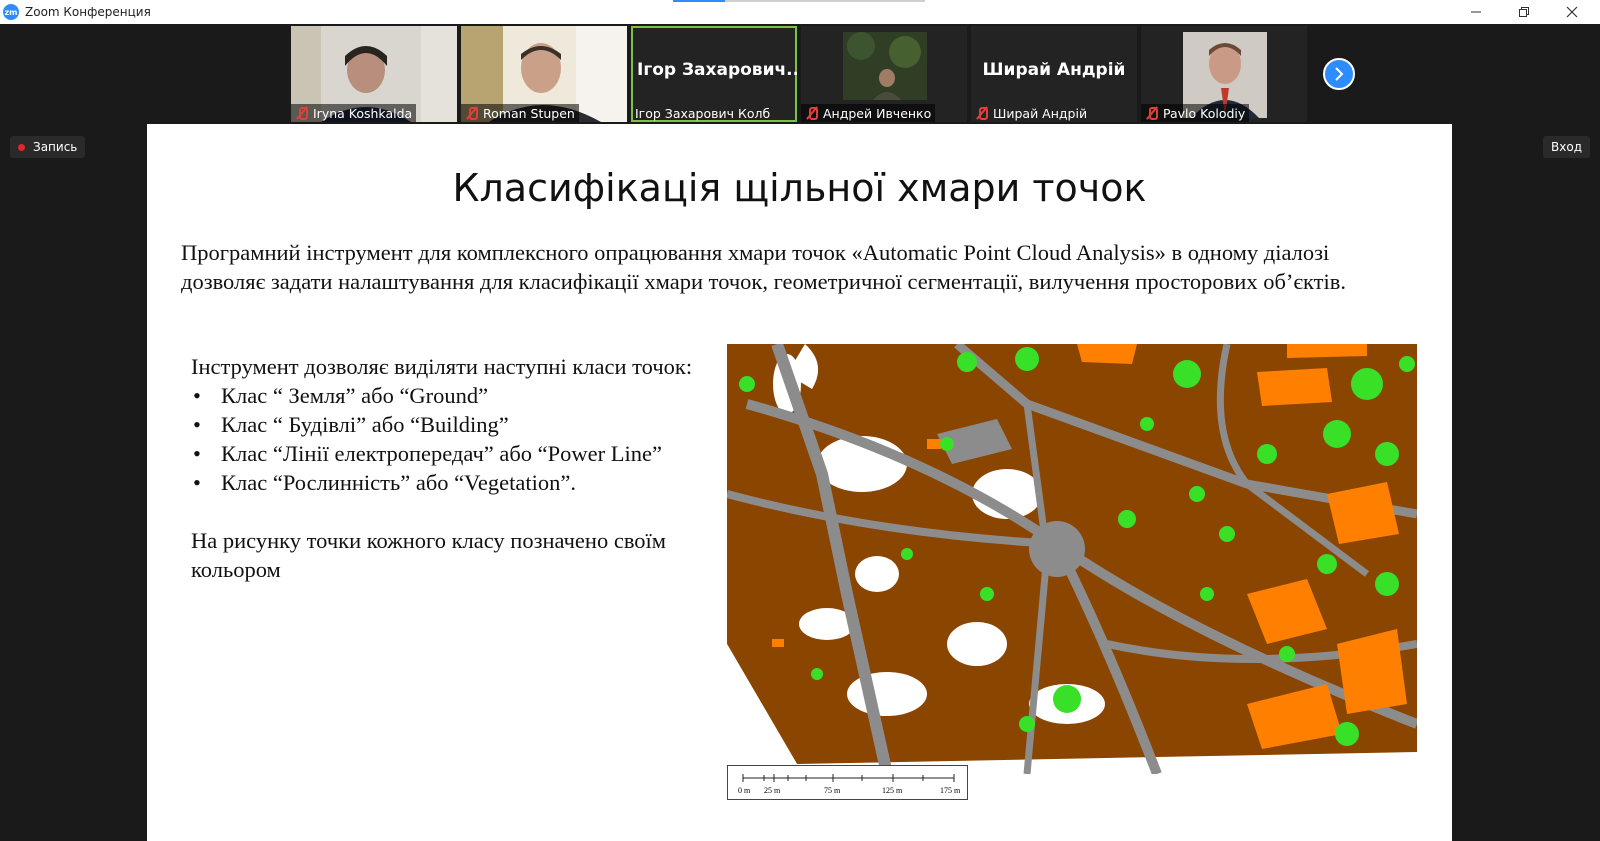  I want to click on participant-namebar: Ігор Захарович Колб, so click(702, 113).